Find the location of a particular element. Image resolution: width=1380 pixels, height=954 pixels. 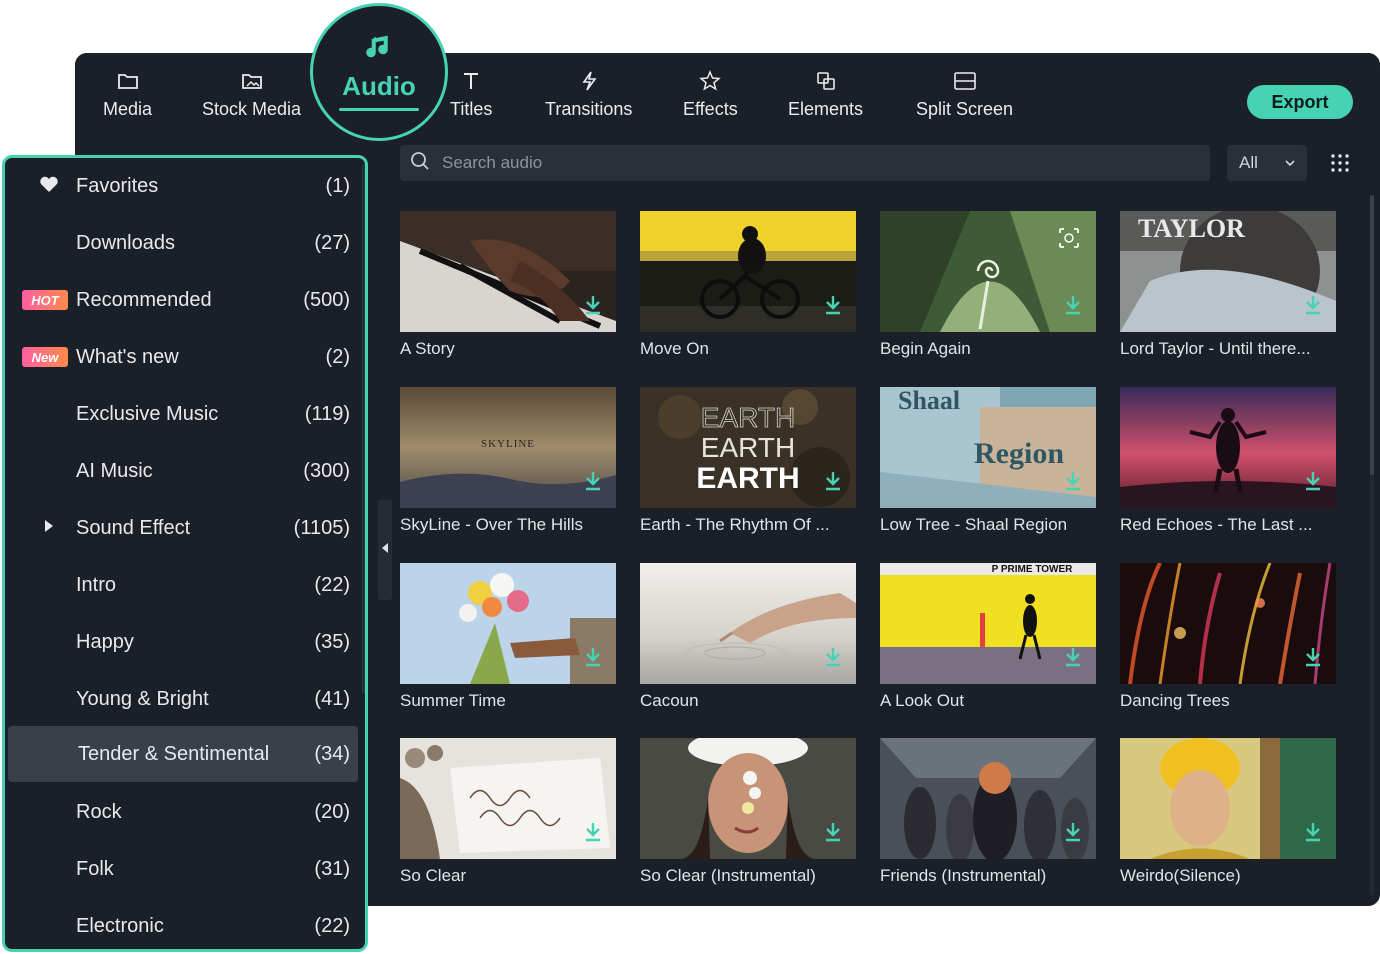

search-bar is located at coordinates (805, 163).